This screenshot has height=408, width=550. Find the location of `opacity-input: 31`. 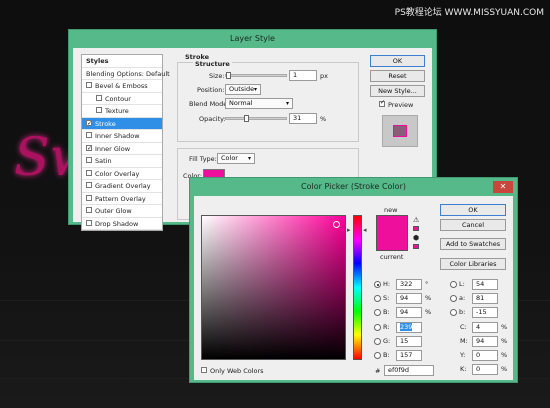

opacity-input: 31 is located at coordinates (303, 118).